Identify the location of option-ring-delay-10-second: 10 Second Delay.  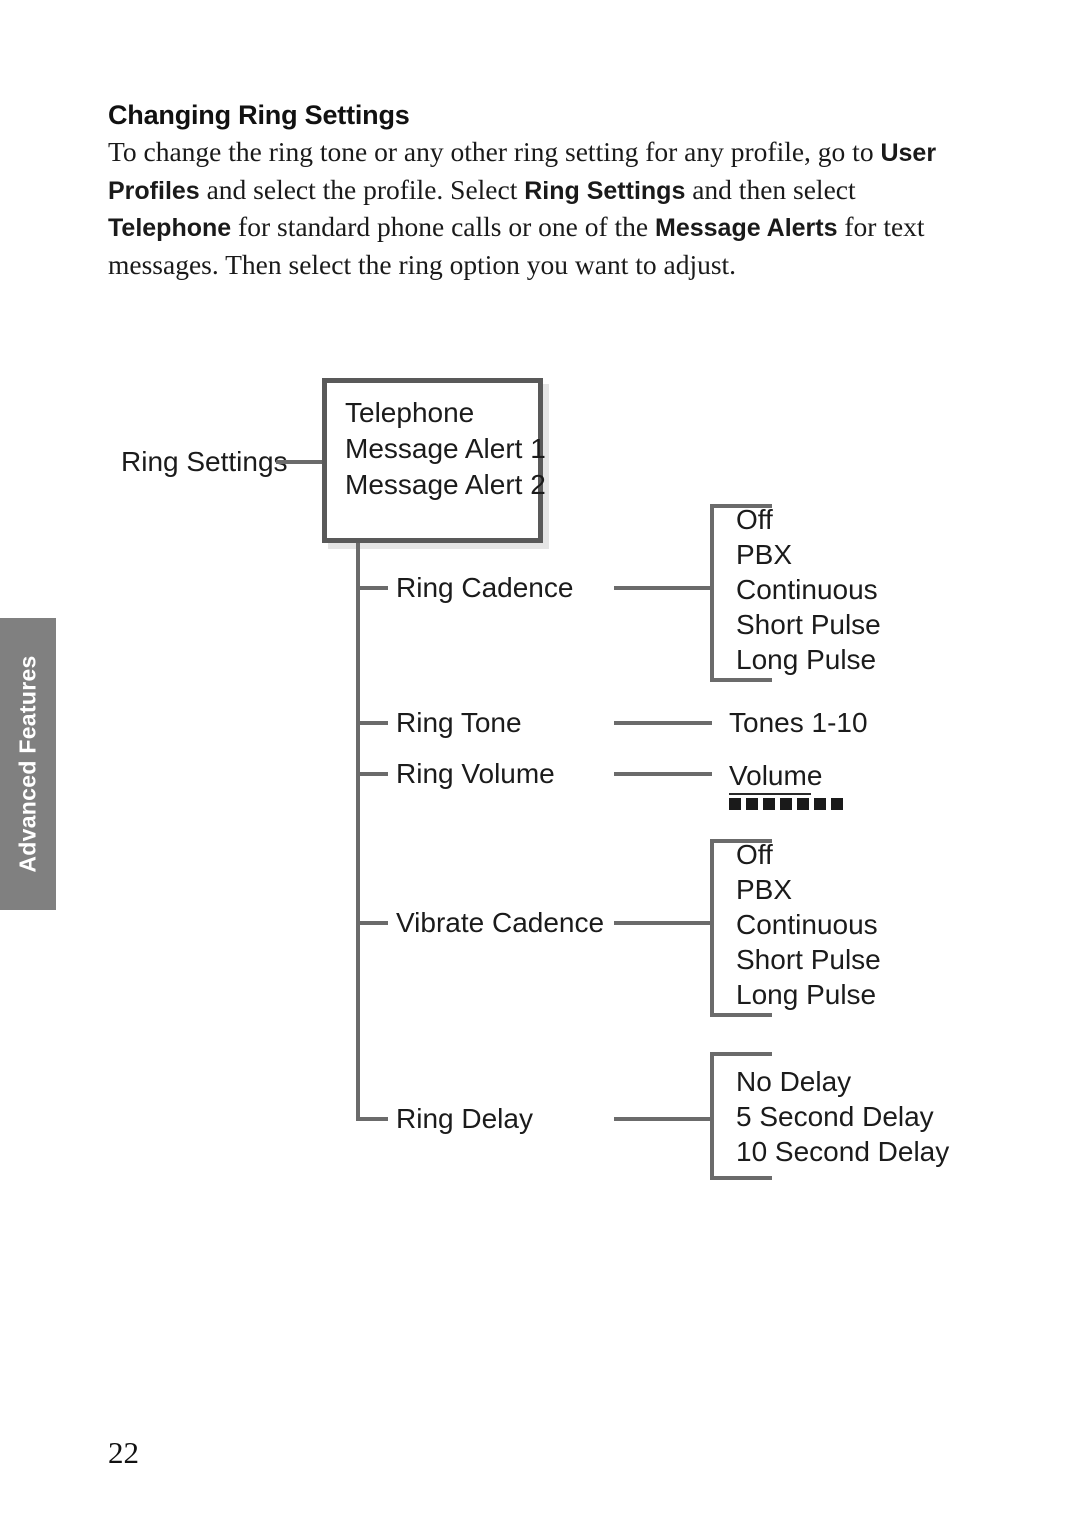
(843, 1151).